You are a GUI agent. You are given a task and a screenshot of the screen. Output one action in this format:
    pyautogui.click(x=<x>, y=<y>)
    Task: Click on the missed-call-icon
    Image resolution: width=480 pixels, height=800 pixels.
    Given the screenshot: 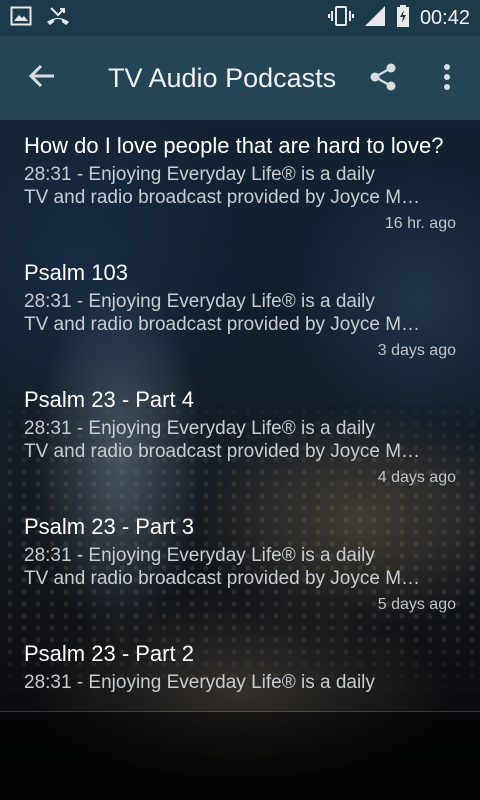 What is the action you would take?
    pyautogui.click(x=58, y=18)
    